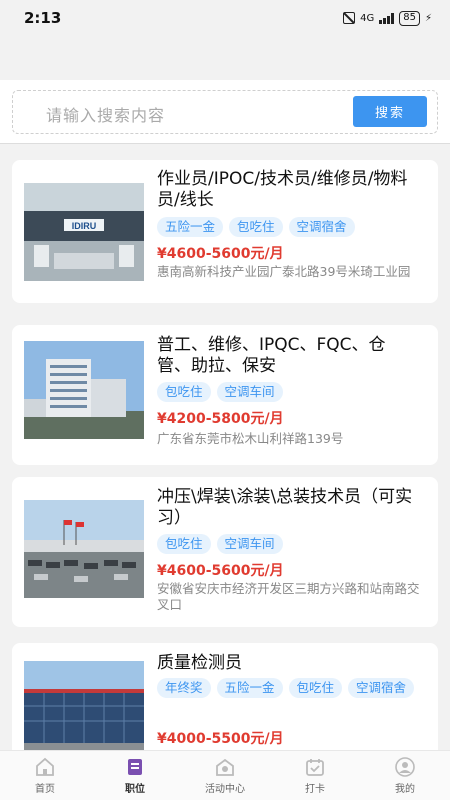 This screenshot has height=800, width=450. I want to click on search-button: 搜索, so click(390, 111).